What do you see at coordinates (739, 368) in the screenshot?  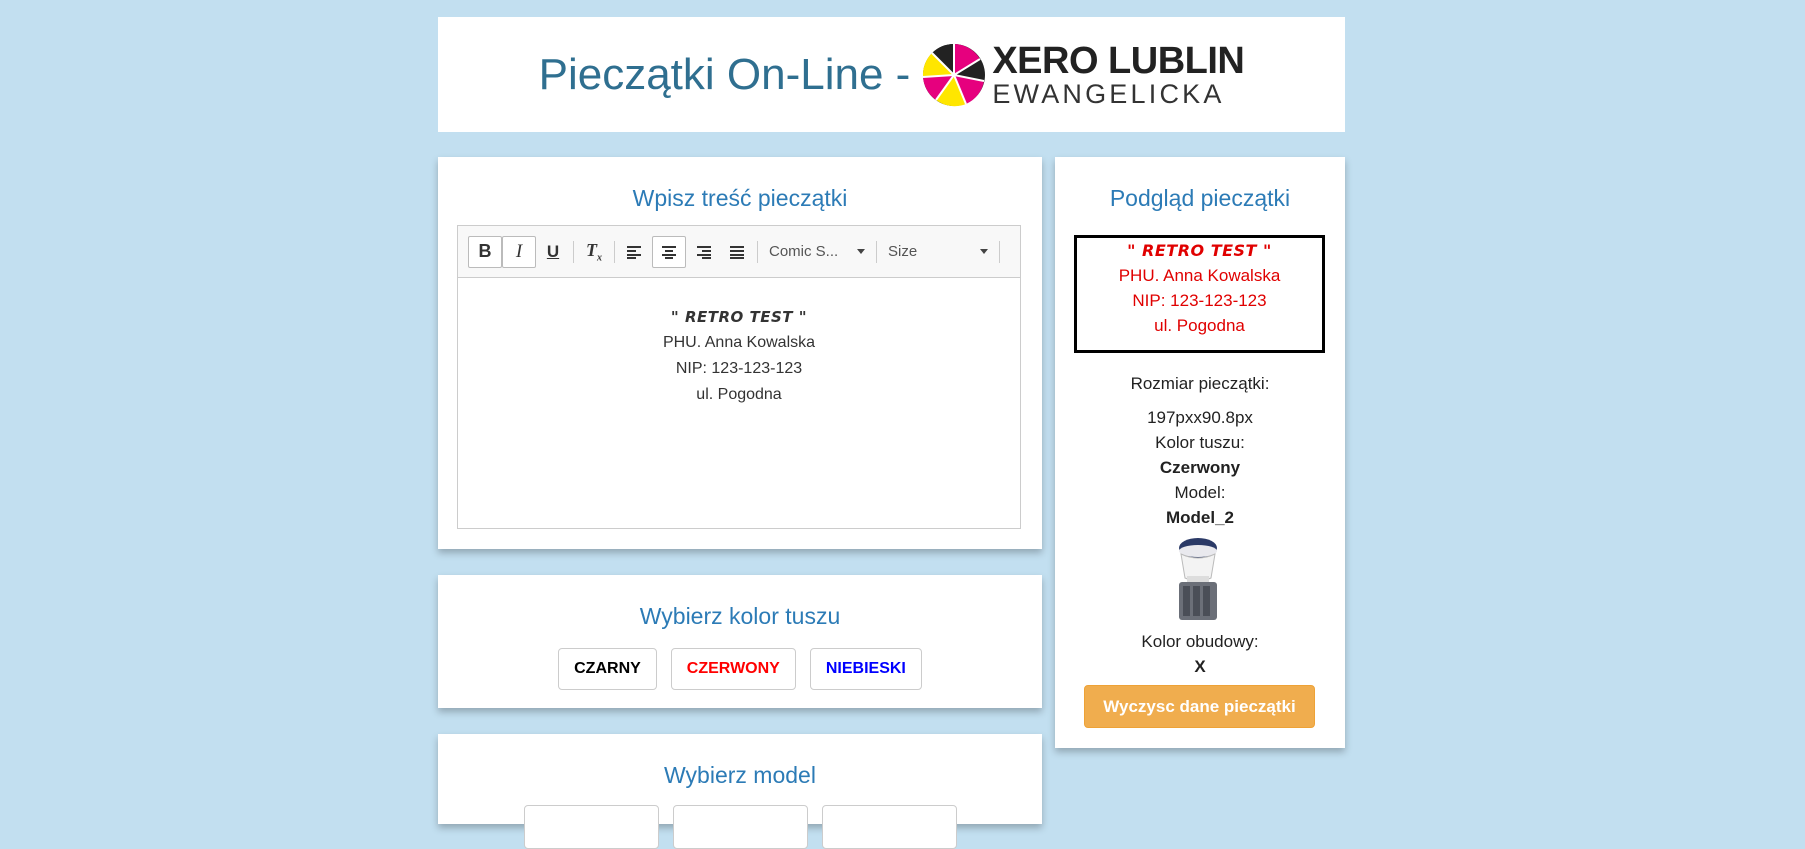 I see `editor-line: NIP: 123-123-123` at bounding box center [739, 368].